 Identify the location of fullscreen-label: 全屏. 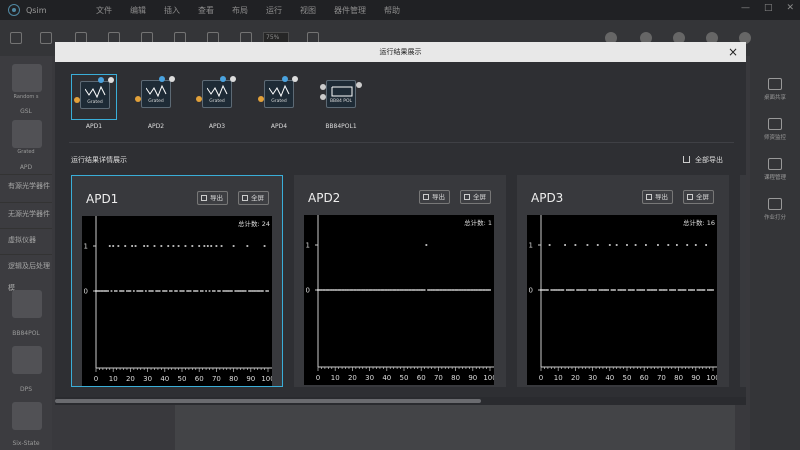
(479, 197).